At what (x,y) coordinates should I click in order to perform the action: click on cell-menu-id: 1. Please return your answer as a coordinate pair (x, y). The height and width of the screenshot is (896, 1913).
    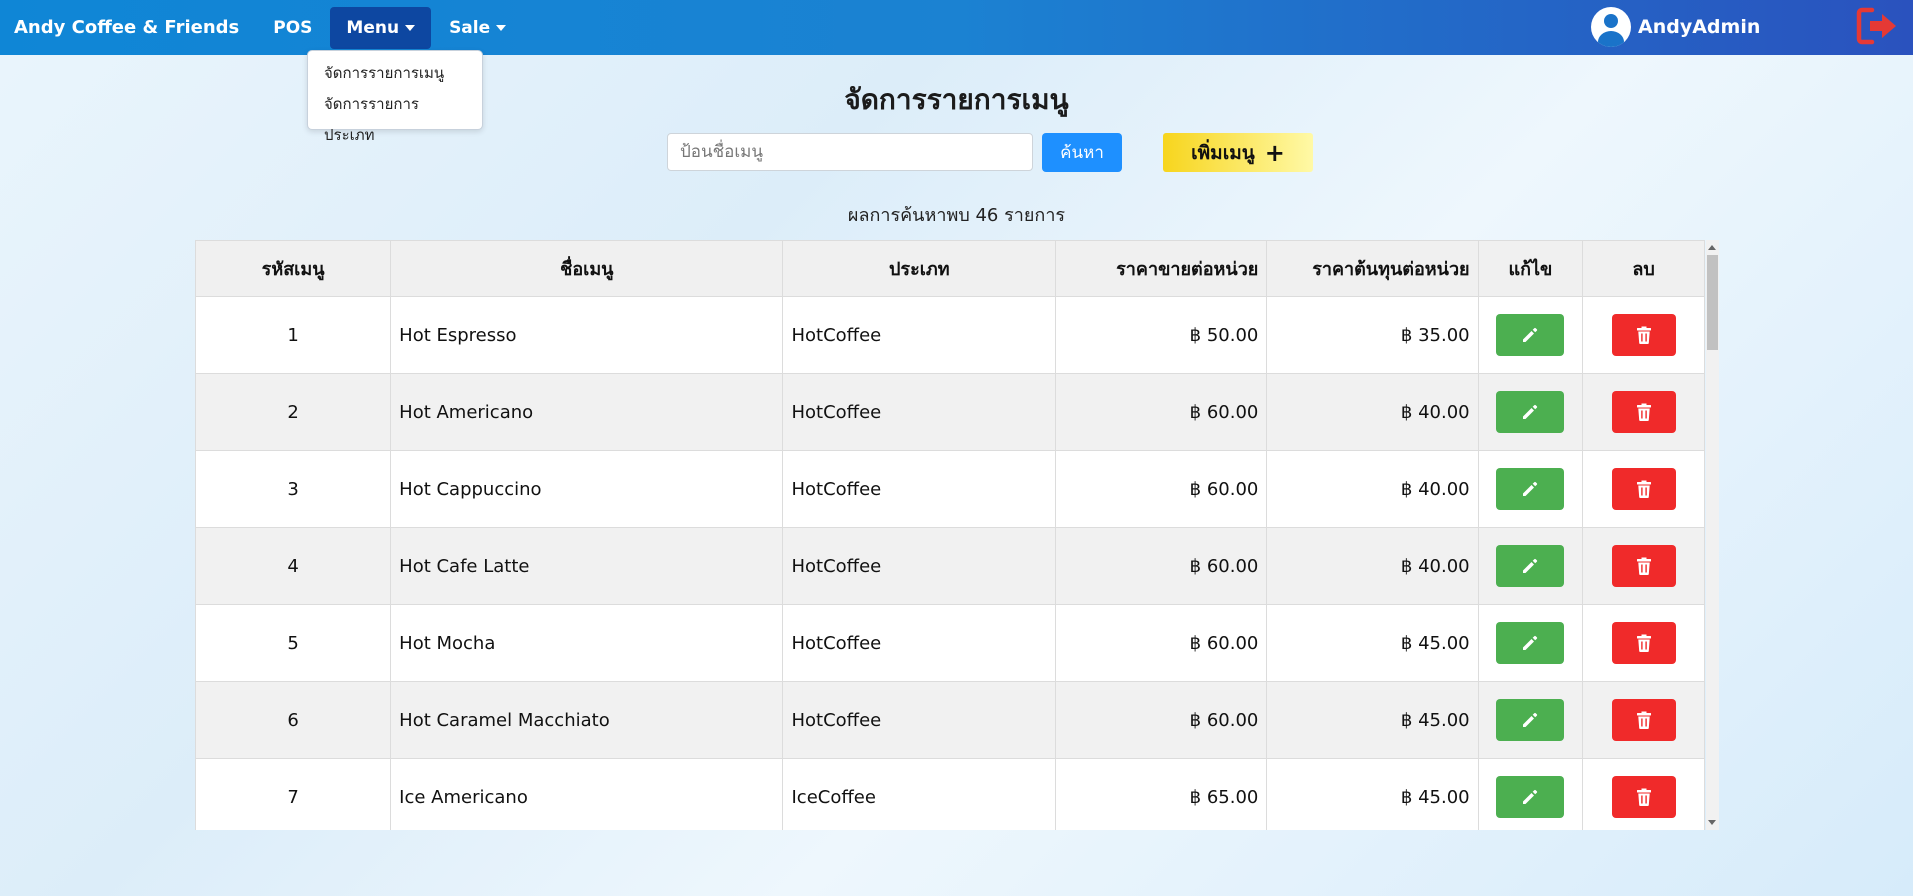
    Looking at the image, I should click on (293, 335).